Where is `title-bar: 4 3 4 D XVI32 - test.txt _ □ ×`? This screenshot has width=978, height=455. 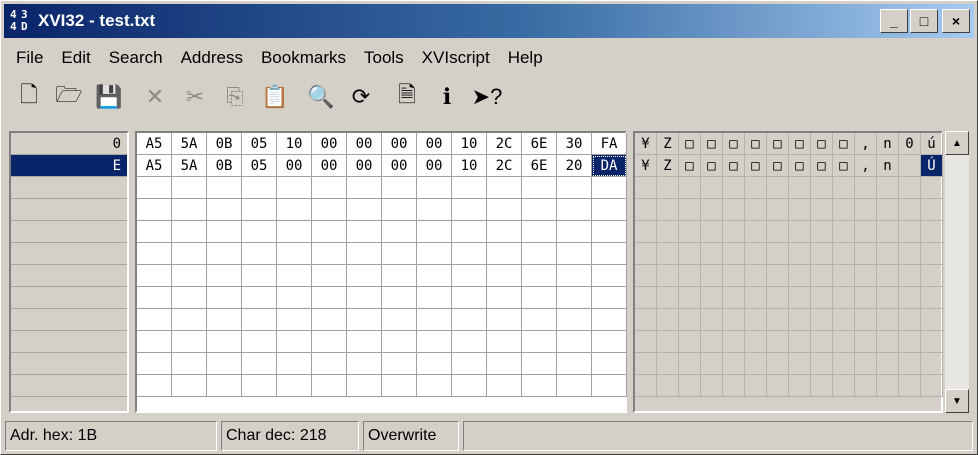
title-bar: 4 3 4 D XVI32 - test.txt _ □ × is located at coordinates (489, 21).